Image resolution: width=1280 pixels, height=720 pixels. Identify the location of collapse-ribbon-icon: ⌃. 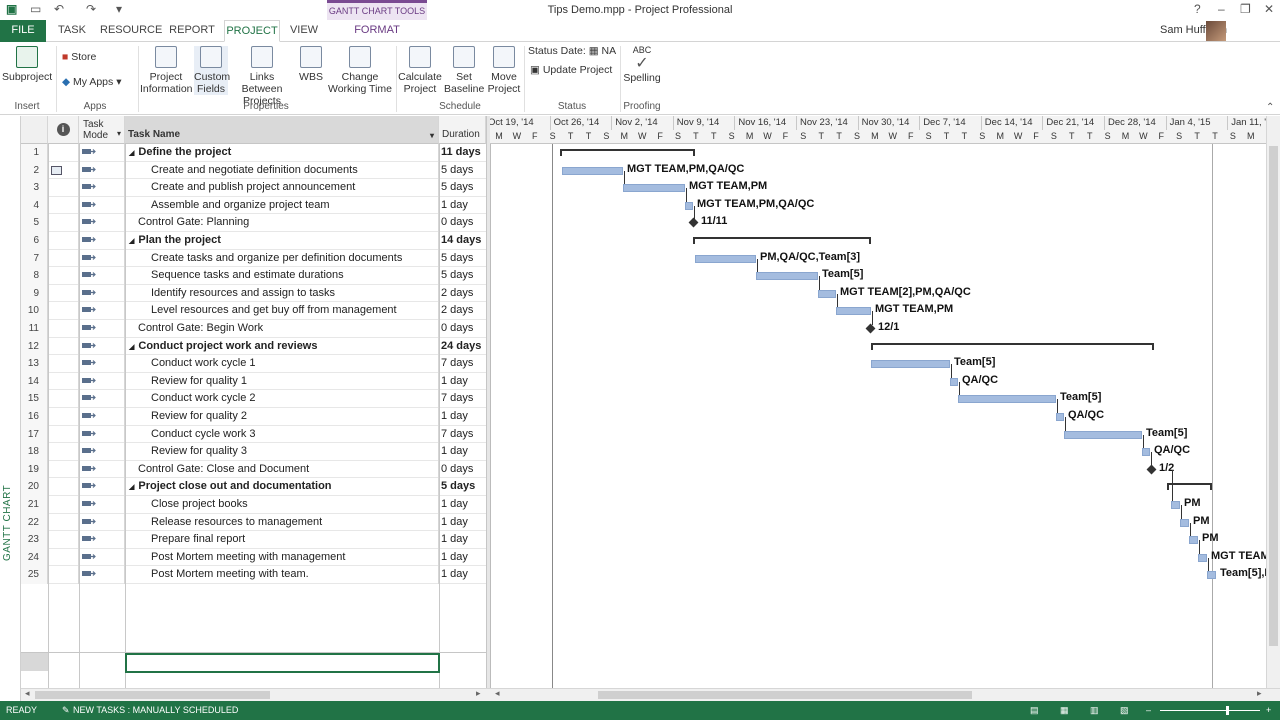
(1270, 107).